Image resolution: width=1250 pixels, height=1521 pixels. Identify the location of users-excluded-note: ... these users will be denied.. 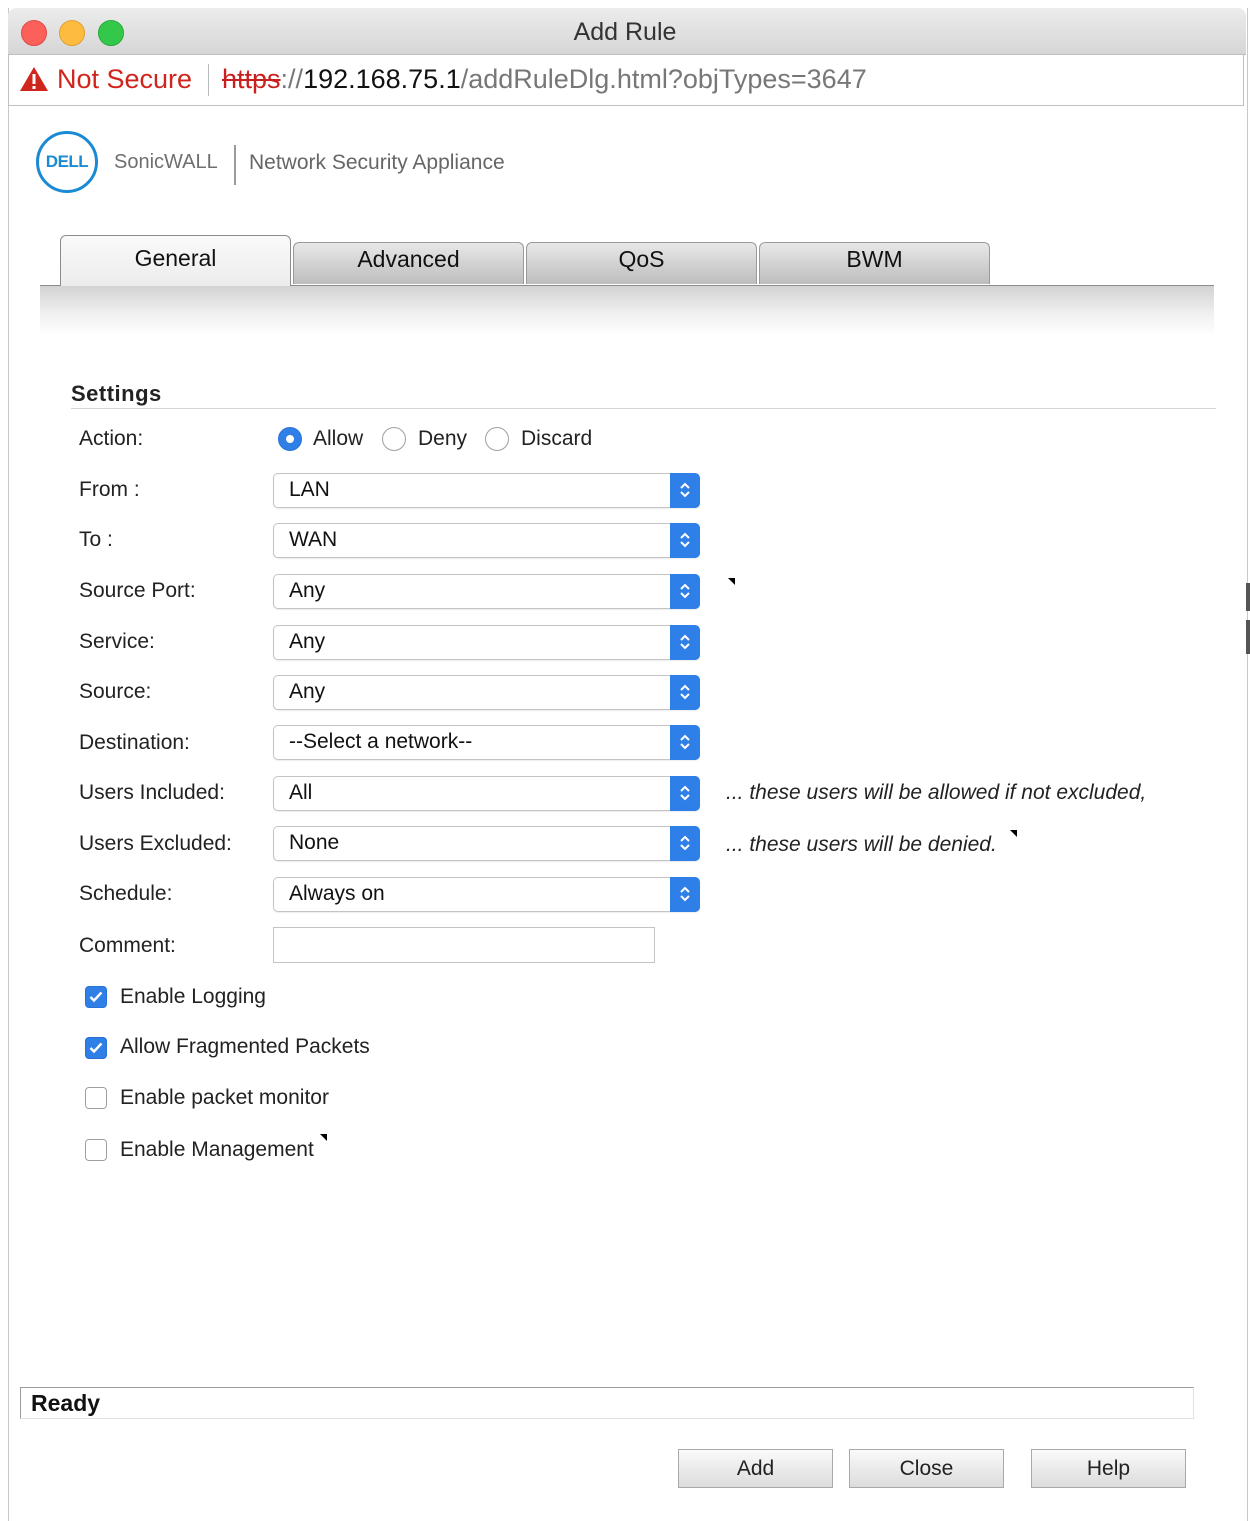
(861, 844).